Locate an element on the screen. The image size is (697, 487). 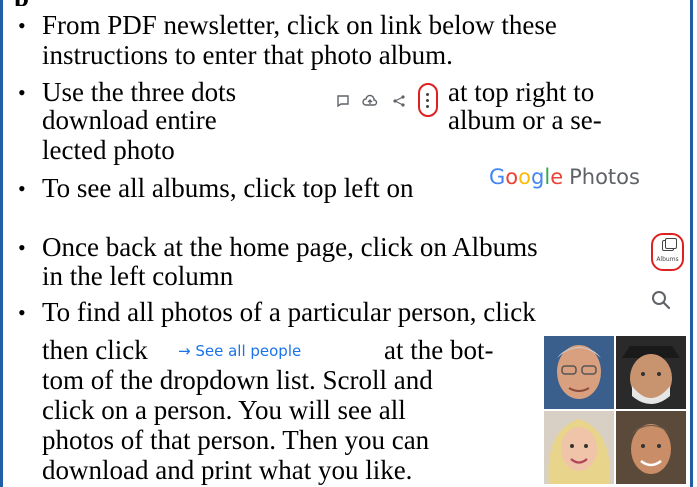
share-icon is located at coordinates (399, 103).